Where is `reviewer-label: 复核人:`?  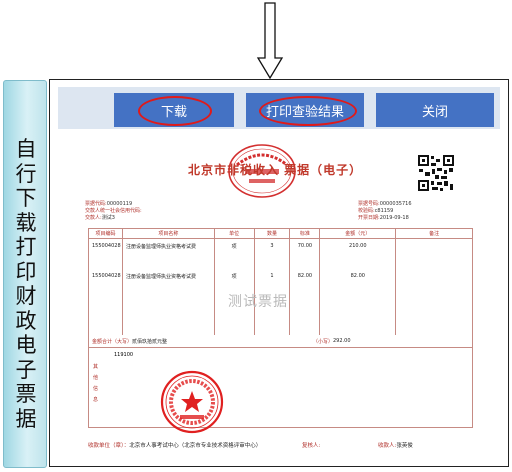 reviewer-label: 复核人: is located at coordinates (311, 446).